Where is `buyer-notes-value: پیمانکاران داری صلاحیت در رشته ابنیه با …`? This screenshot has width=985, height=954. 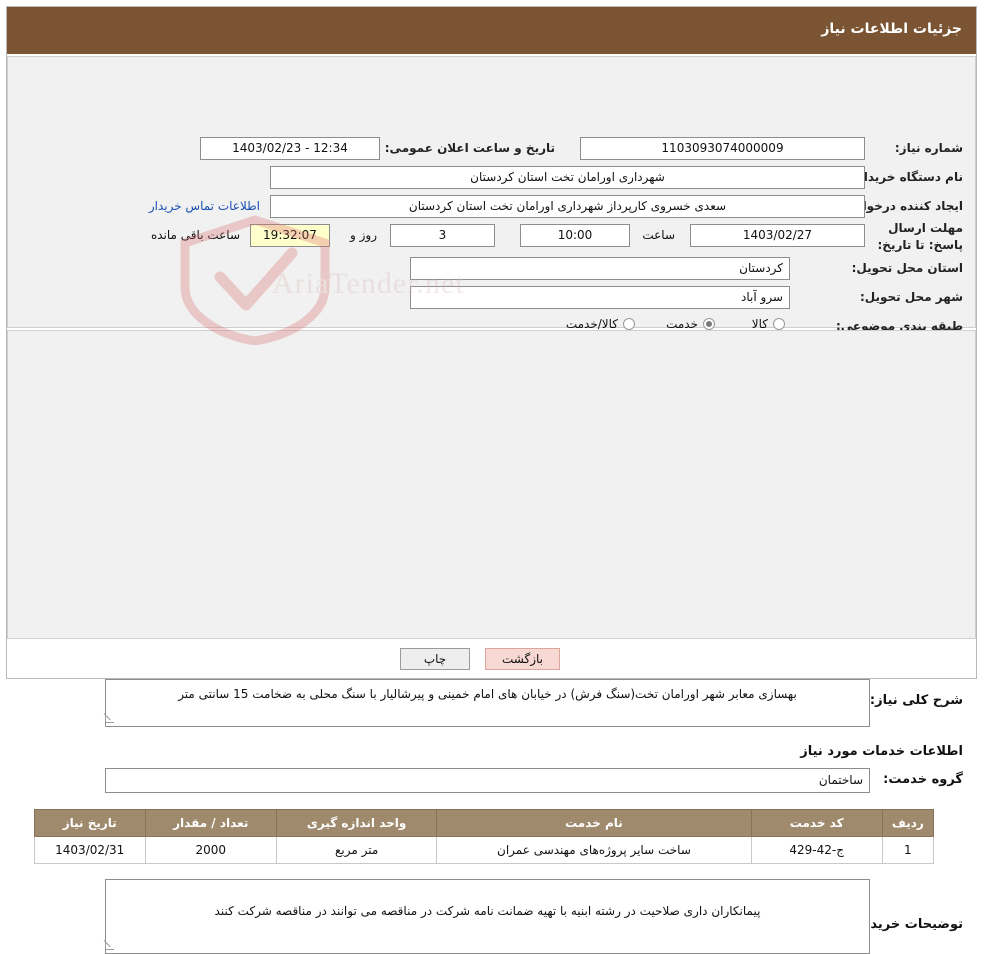 buyer-notes-value: پیمانکاران داری صلاحیت در رشته ابنیه با … is located at coordinates (487, 916).